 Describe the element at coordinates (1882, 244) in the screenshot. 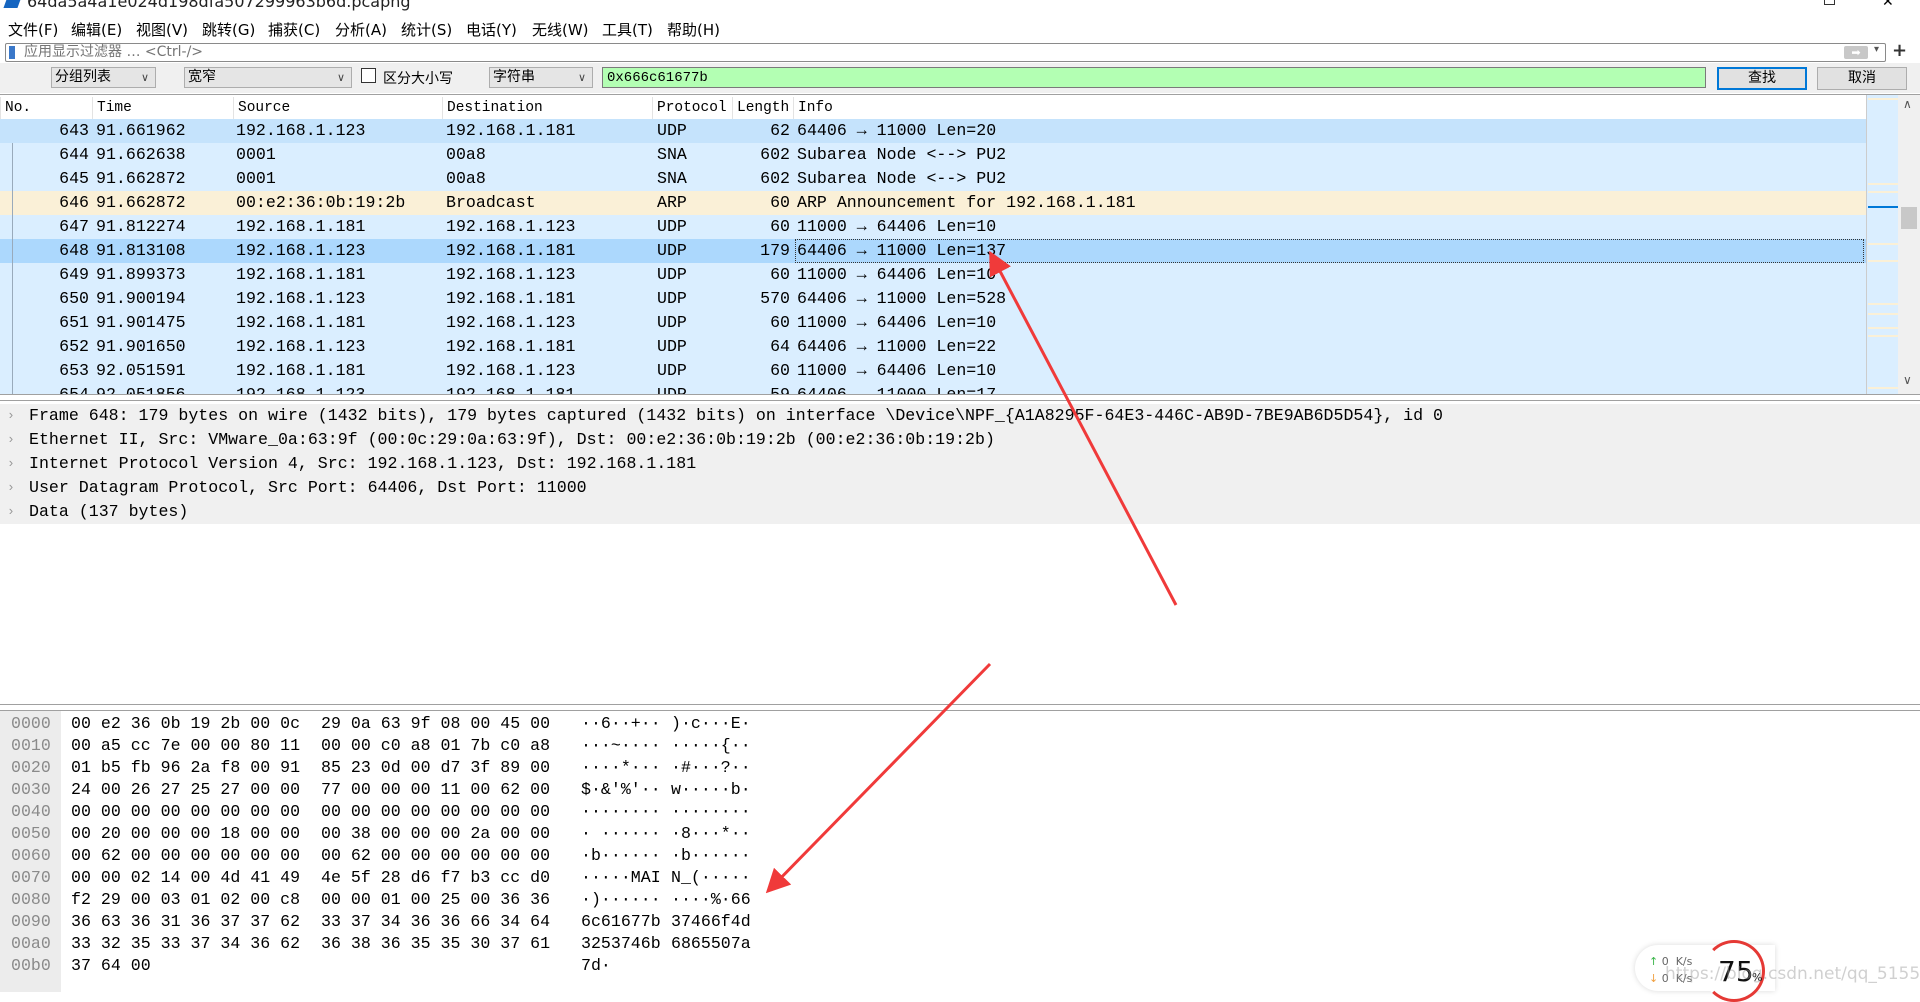

I see `packet-minimap` at that location.